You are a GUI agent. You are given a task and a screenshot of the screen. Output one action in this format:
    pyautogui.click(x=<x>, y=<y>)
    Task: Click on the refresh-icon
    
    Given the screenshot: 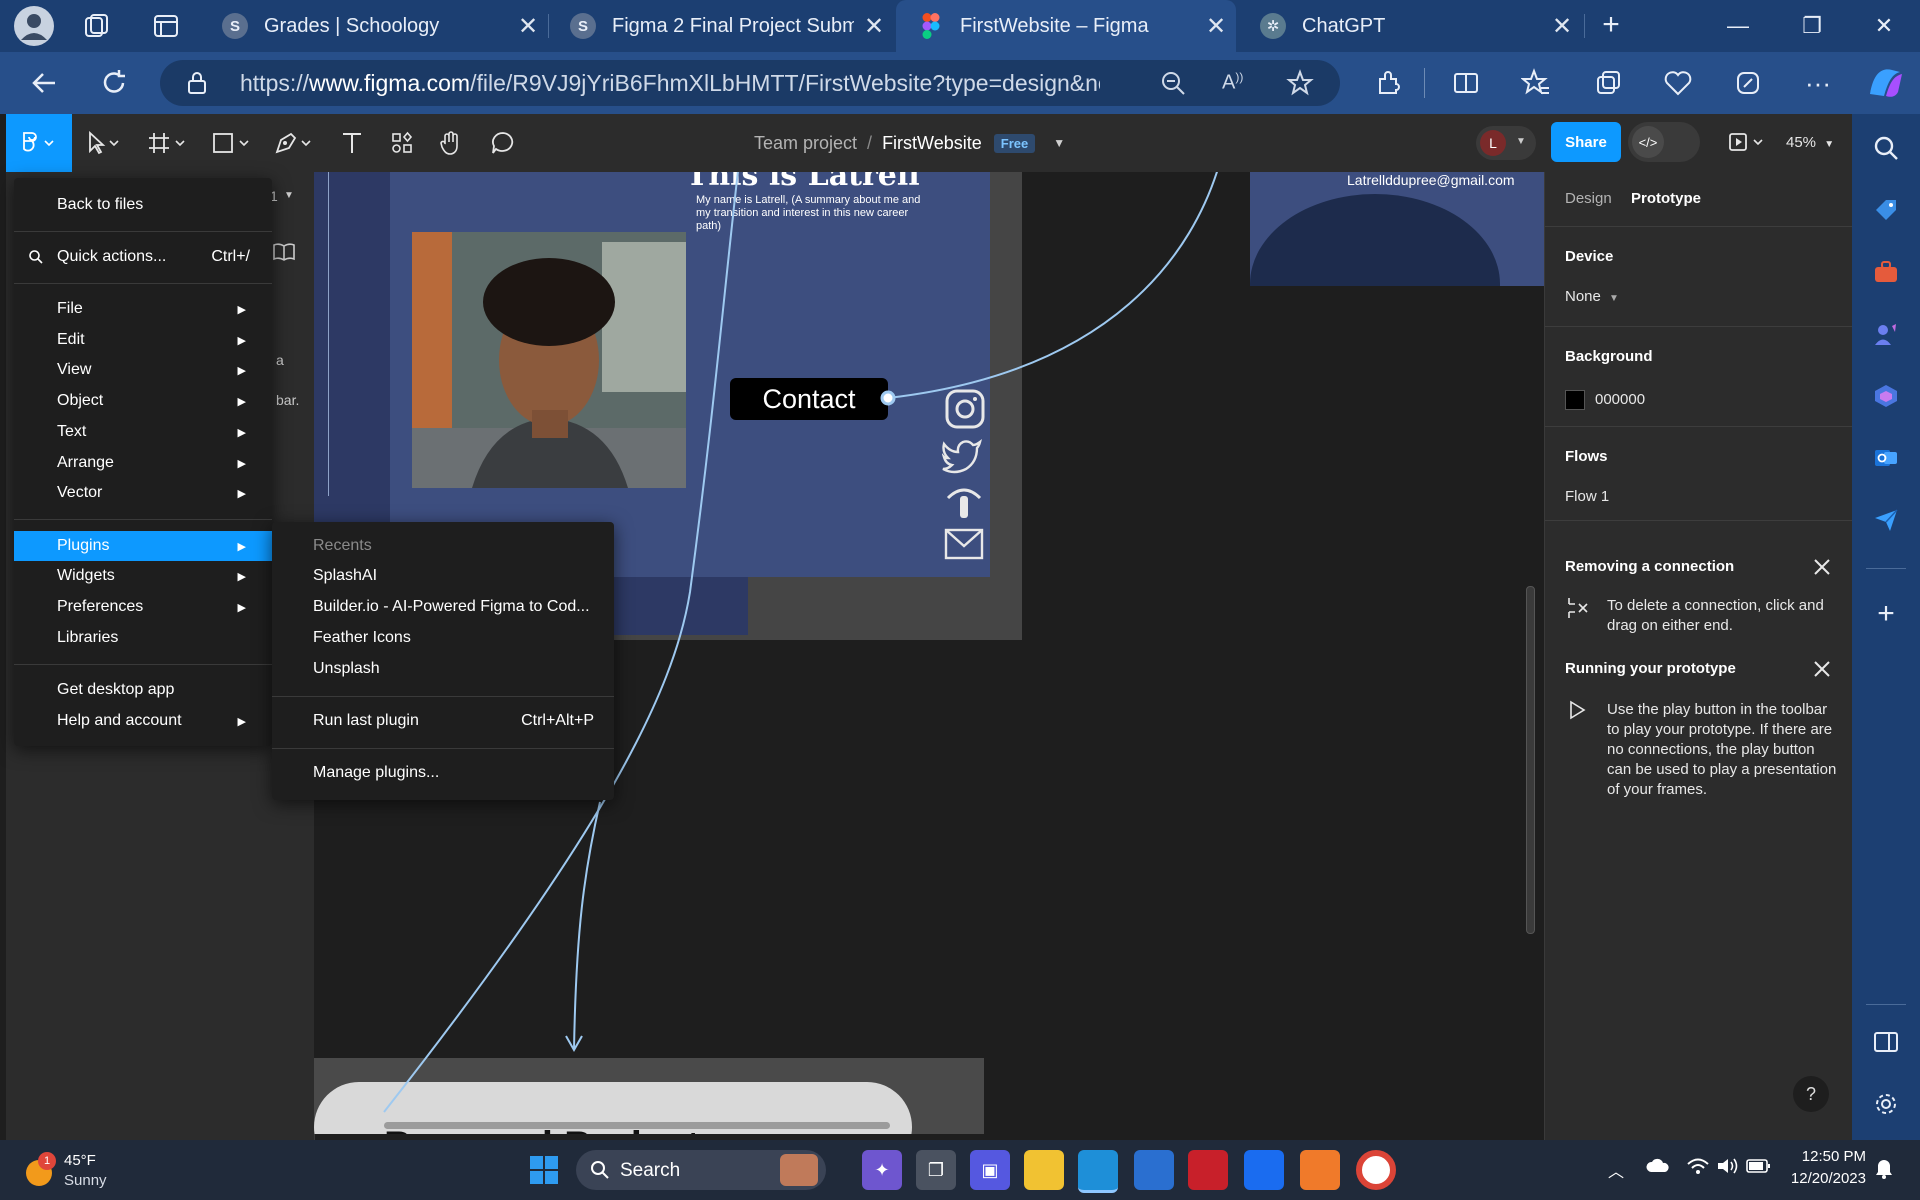 What is the action you would take?
    pyautogui.click(x=114, y=83)
    